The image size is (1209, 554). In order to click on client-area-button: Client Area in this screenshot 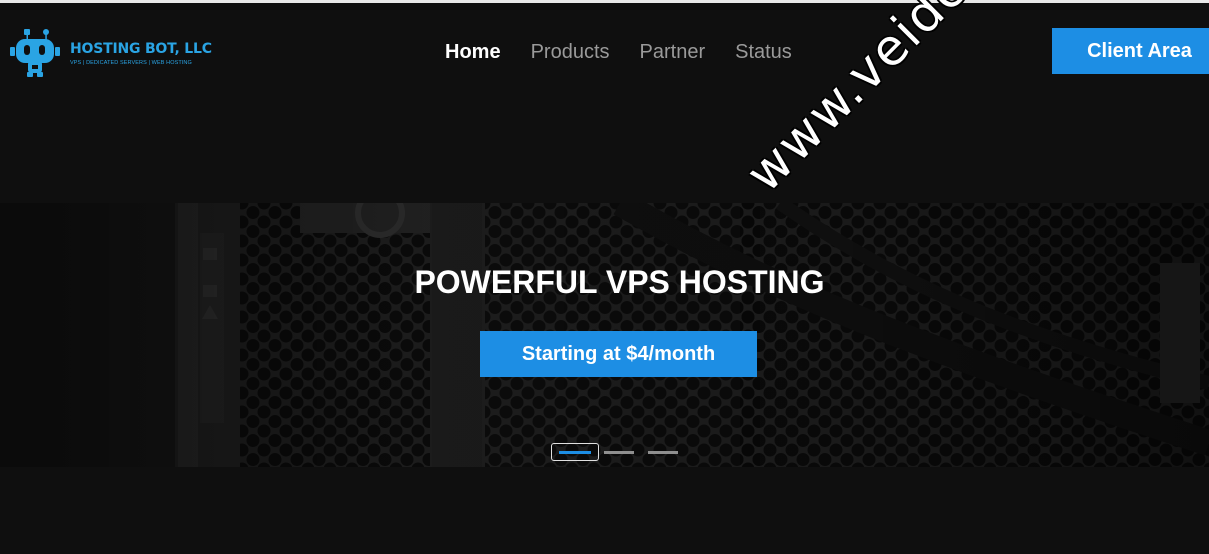, I will do `click(1130, 51)`.